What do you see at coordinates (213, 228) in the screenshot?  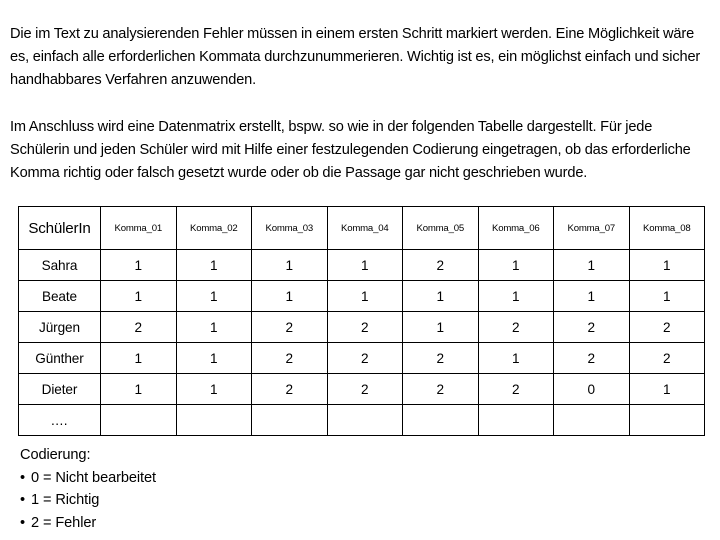 I see `column-header-komma-02: Komma_02` at bounding box center [213, 228].